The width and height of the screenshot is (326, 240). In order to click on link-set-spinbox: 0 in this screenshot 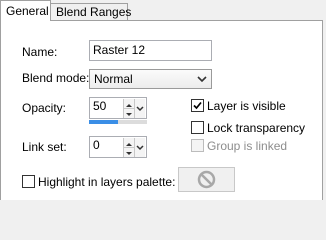, I will do `click(118, 147)`.